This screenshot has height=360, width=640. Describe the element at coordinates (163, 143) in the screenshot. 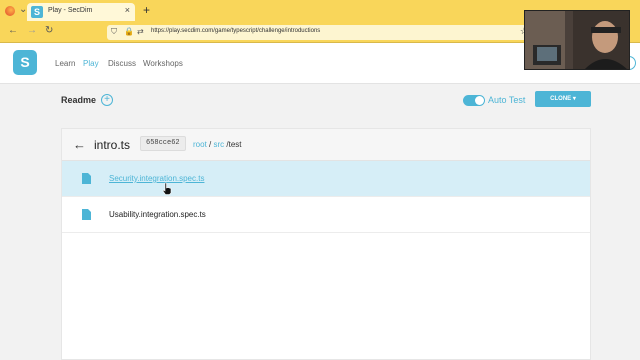

I see `commit-badge: 658cce62` at that location.